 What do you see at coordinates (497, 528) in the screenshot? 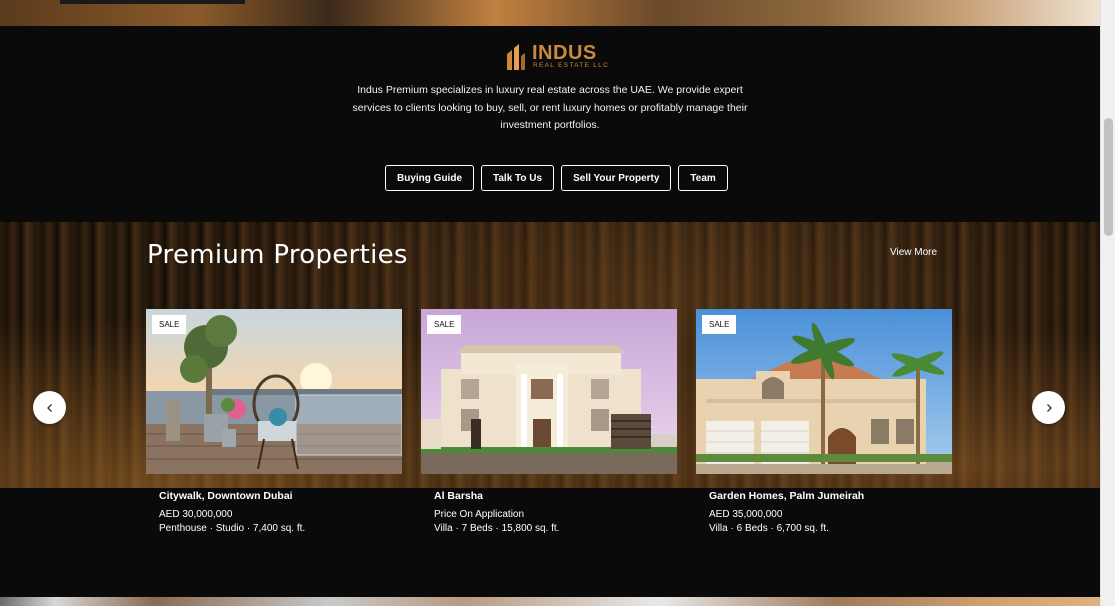
I see `property-specs: Villa · 7 Beds · 15,800 sq. ft.` at bounding box center [497, 528].